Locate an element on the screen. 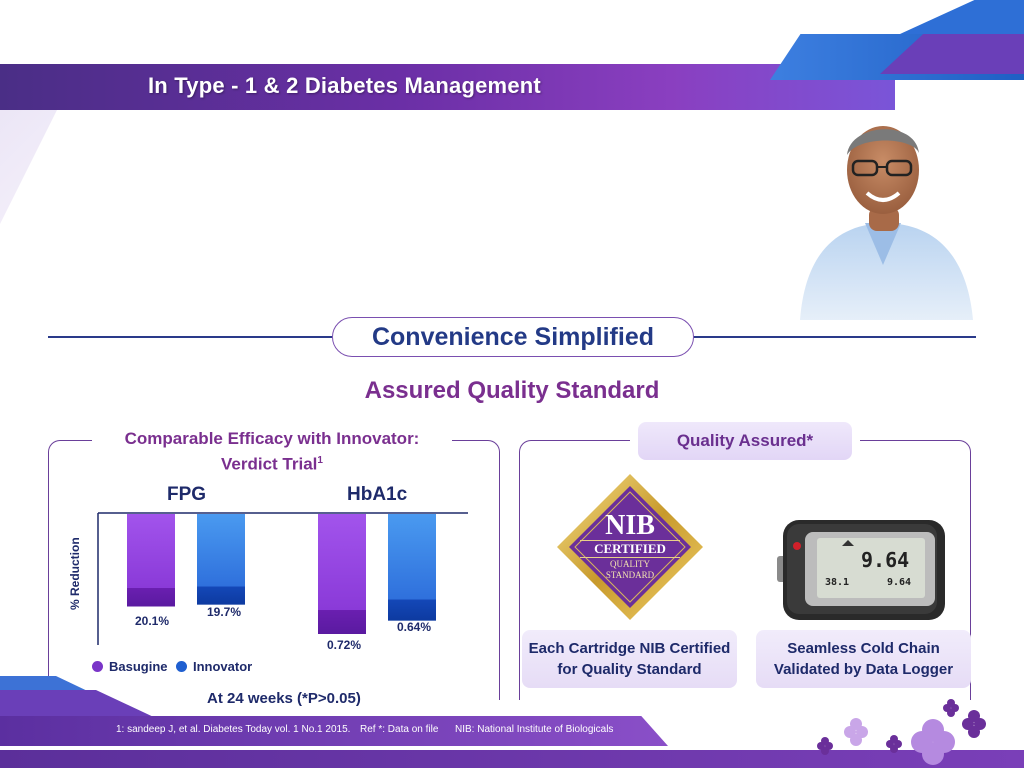 The image size is (1024, 768). value-label: 0.72% is located at coordinates (344, 645).